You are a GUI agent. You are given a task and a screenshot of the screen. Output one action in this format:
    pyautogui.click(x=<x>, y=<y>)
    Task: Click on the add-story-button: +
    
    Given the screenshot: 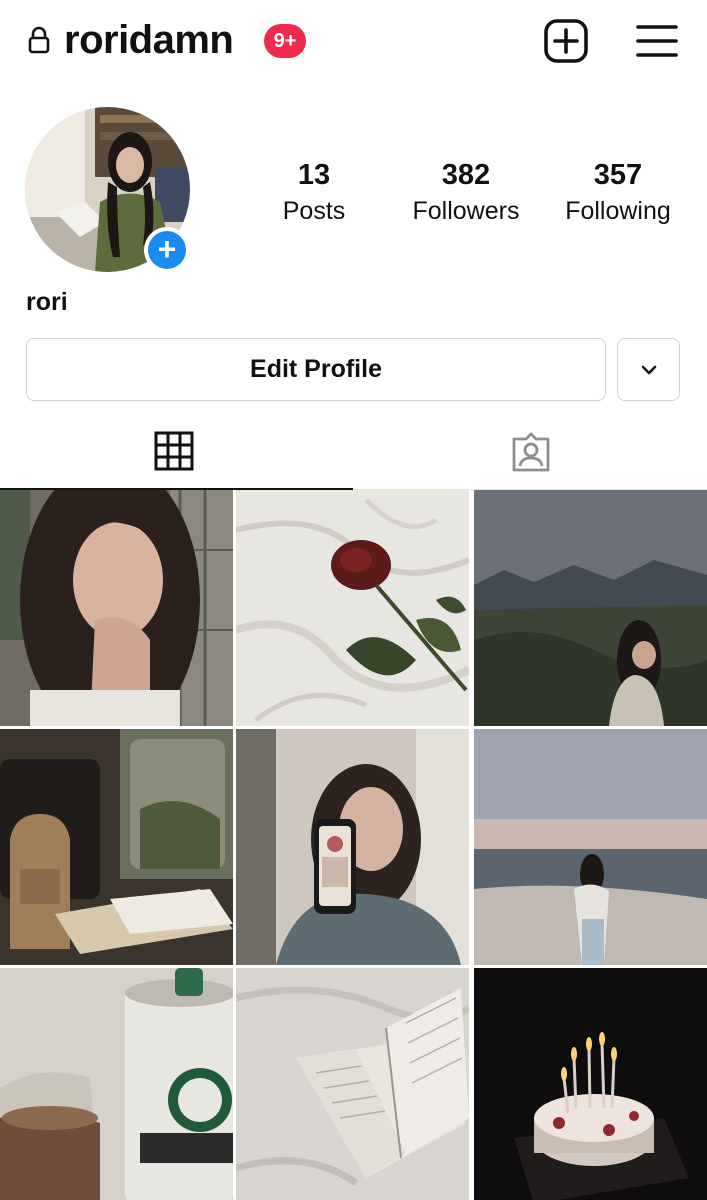 What is the action you would take?
    pyautogui.click(x=167, y=250)
    